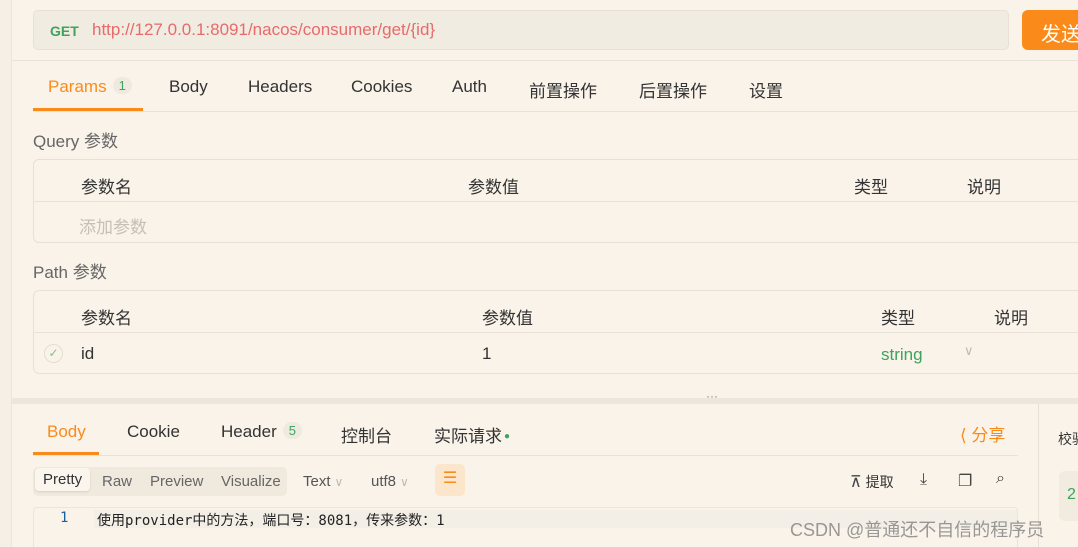  What do you see at coordinates (1050, 30) in the screenshot?
I see `send-button: 发送` at bounding box center [1050, 30].